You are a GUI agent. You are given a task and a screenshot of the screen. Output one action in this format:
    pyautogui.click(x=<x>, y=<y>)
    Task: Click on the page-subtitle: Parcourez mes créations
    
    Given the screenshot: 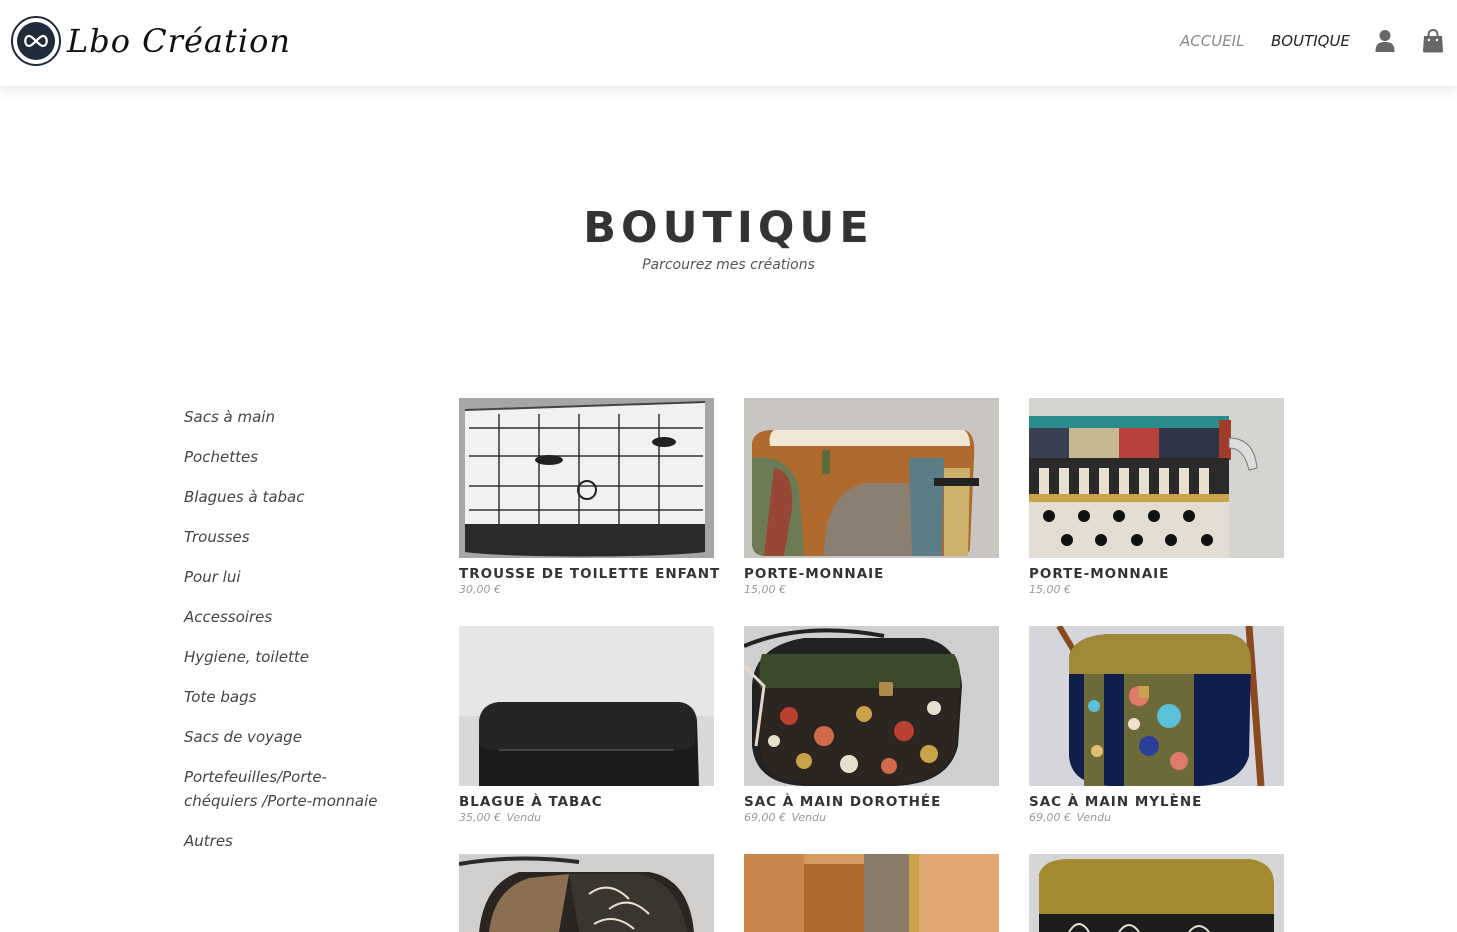 What is the action you would take?
    pyautogui.click(x=728, y=265)
    